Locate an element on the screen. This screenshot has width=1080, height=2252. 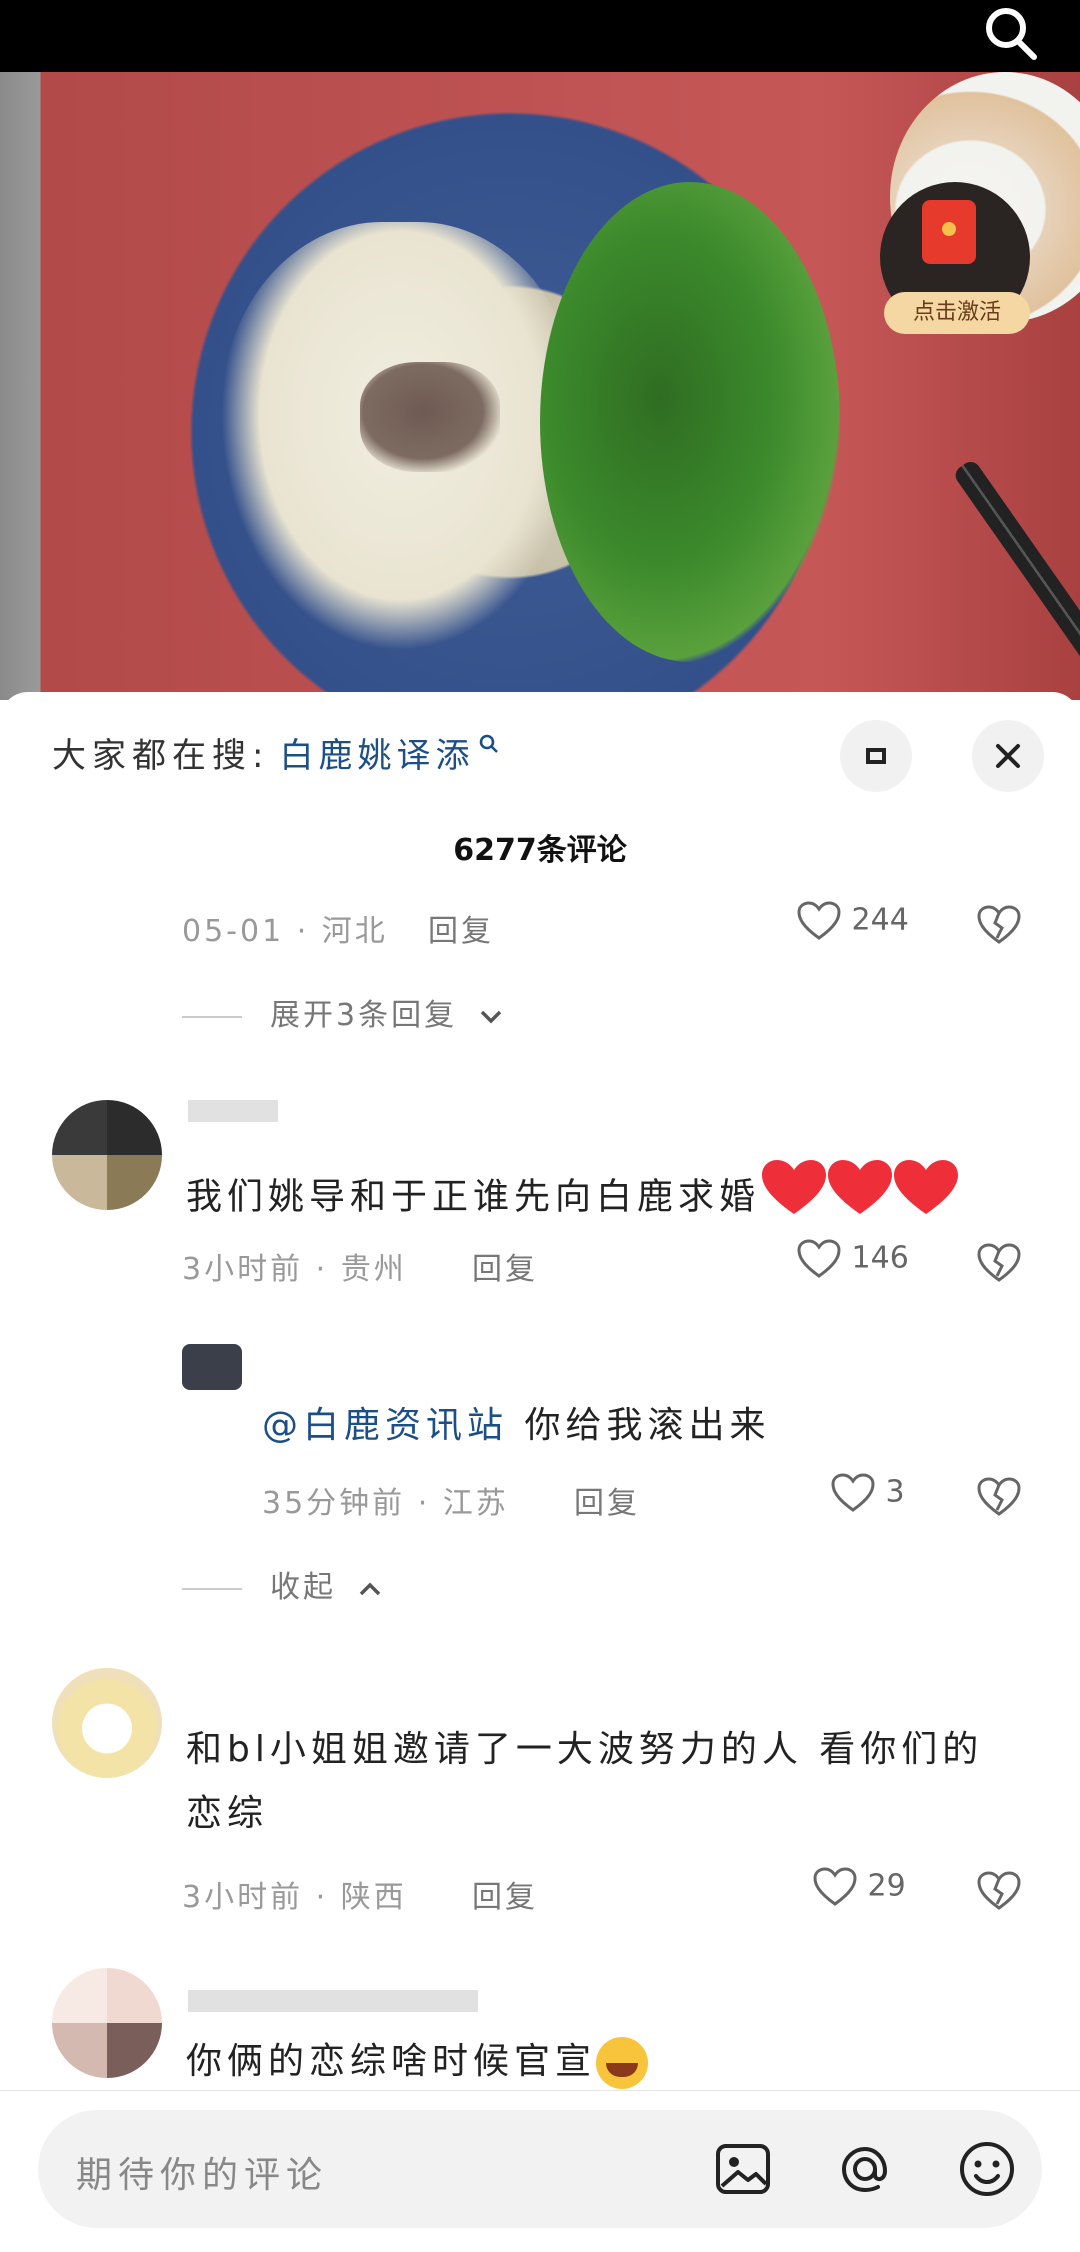
heart-emojis is located at coordinates (860, 1198).